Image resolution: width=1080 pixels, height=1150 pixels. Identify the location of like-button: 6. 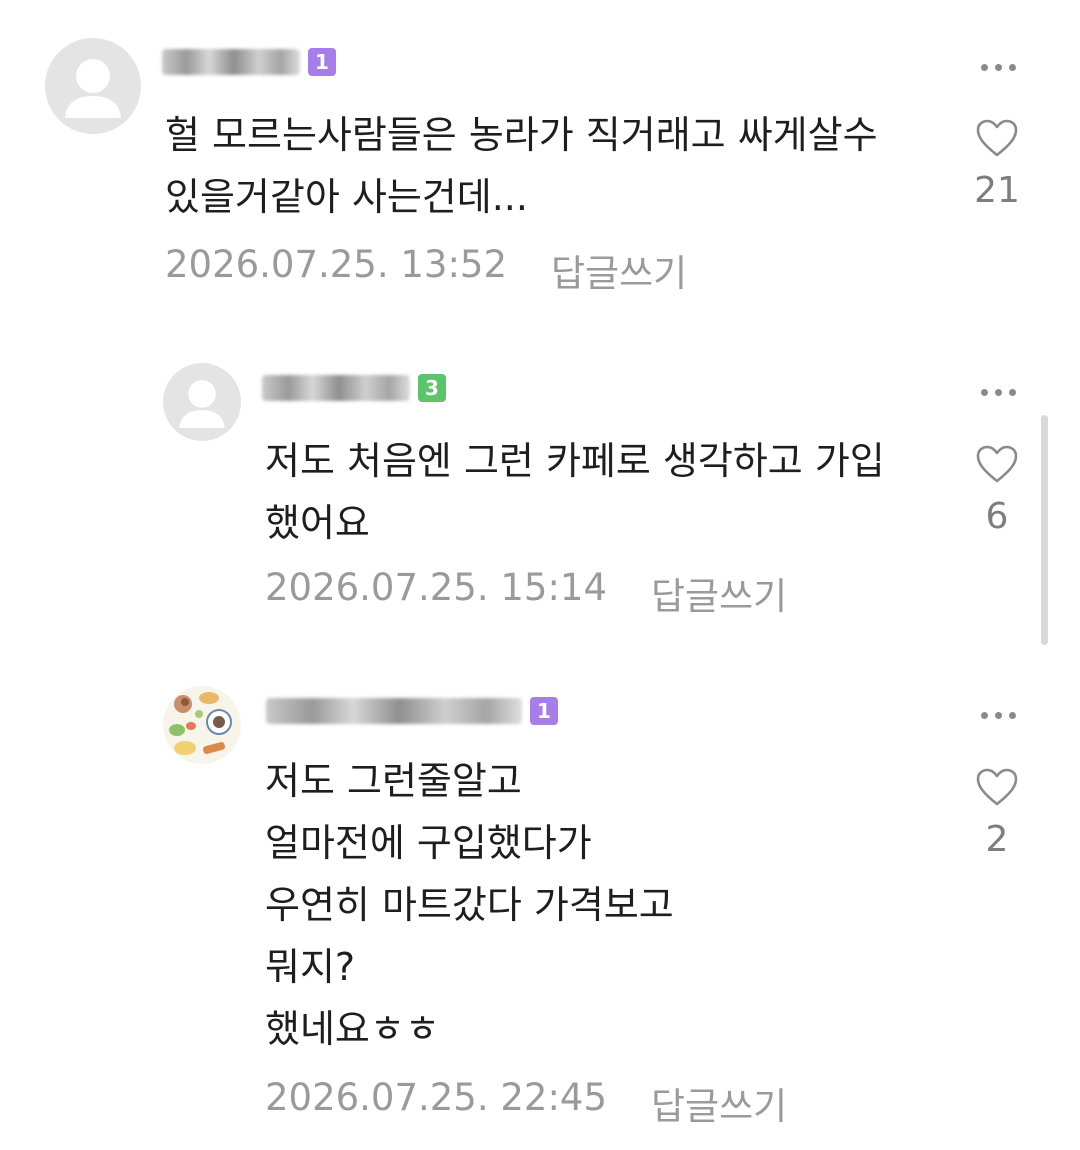
(997, 490).